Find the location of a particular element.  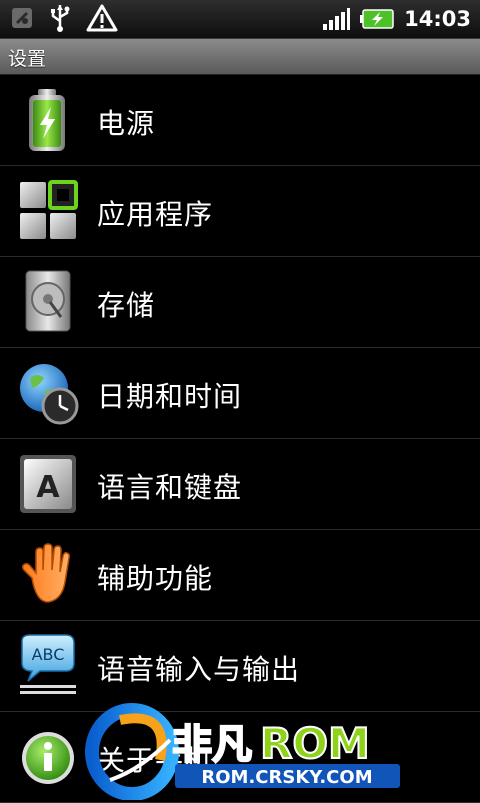

keyboard-key-icon: A is located at coordinates (48, 484).